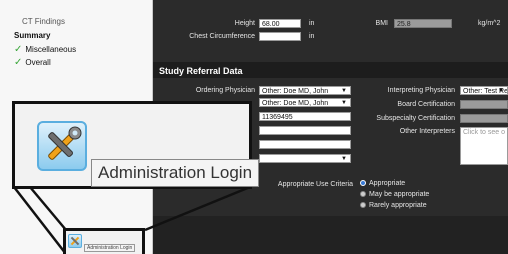 The width and height of the screenshot is (508, 254). I want to click on other-interpreters-field: Click to see o, so click(484, 146).